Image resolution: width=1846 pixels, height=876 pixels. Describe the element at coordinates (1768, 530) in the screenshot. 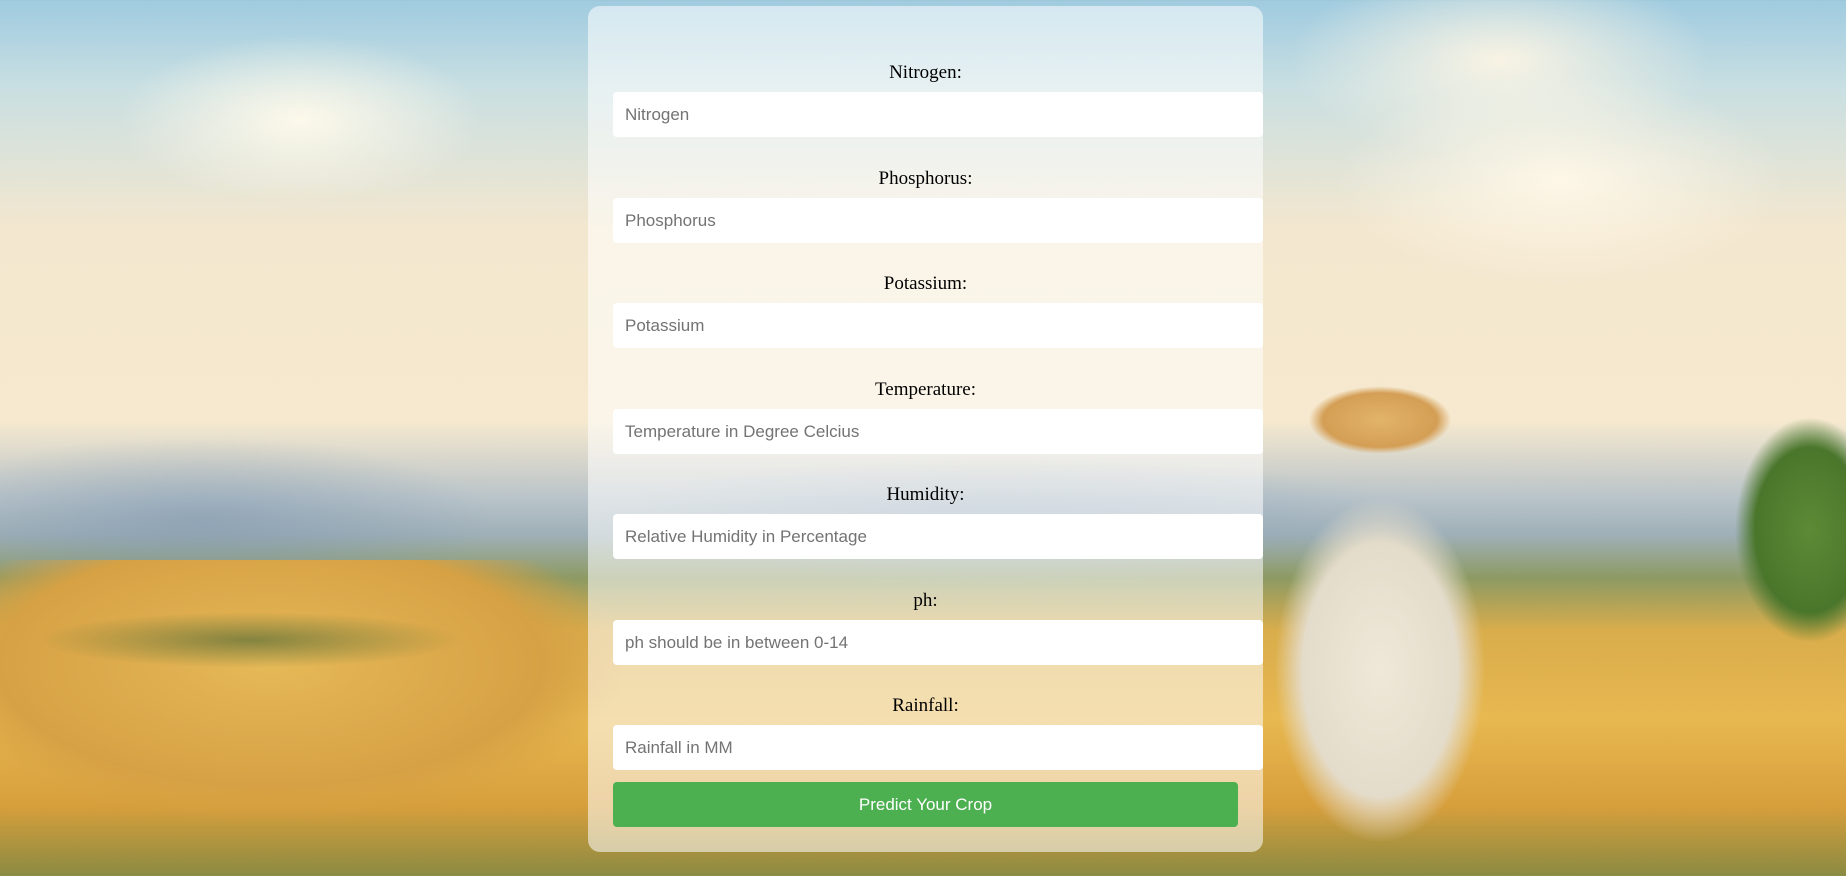

I see `background-tree` at that location.